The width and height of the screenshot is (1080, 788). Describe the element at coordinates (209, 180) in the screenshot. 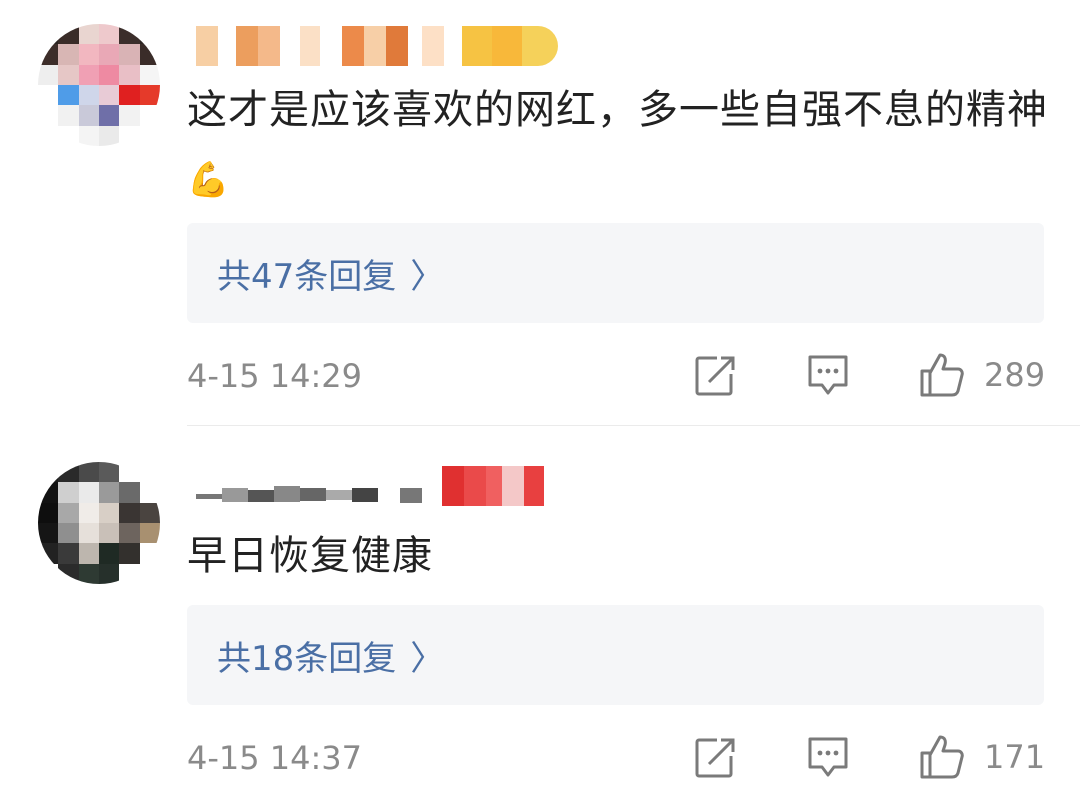

I see `flexed-biceps-icon: 💪` at that location.